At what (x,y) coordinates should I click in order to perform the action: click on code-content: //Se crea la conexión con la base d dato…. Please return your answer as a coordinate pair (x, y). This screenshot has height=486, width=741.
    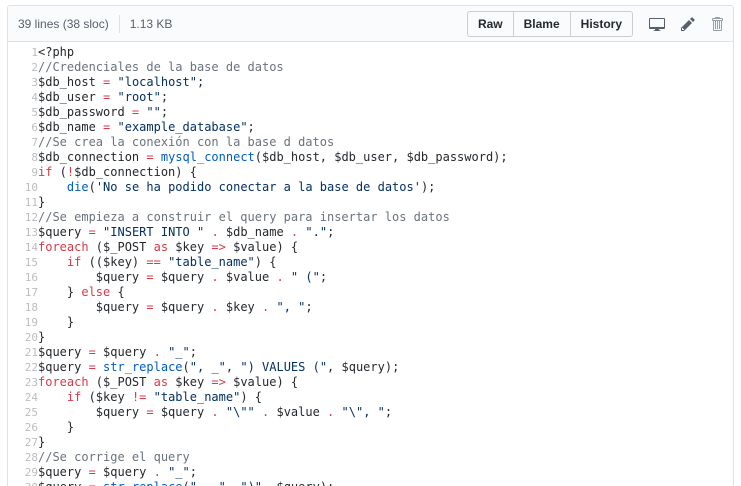
    Looking at the image, I should click on (186, 142).